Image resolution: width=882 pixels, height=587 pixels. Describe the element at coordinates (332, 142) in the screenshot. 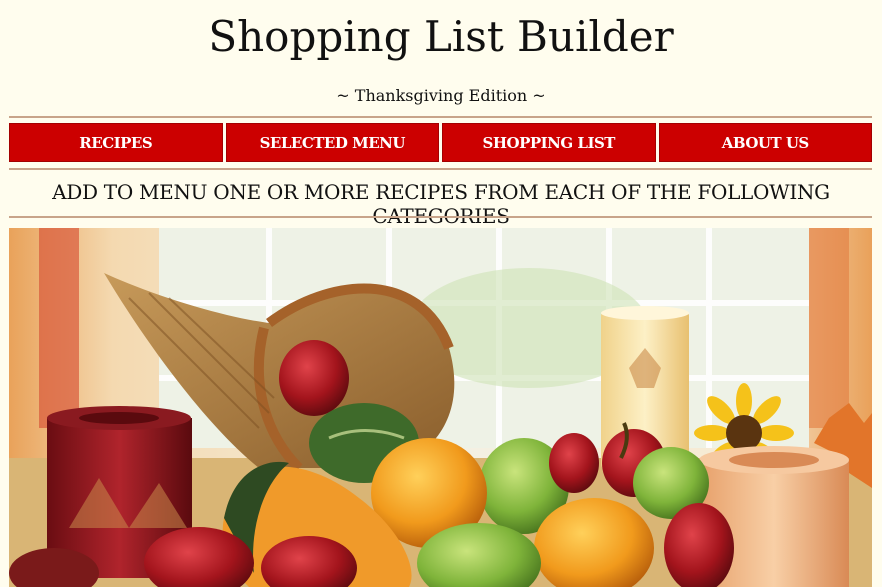

I see `nav-selected-menu-button: SELECTED MENU` at that location.